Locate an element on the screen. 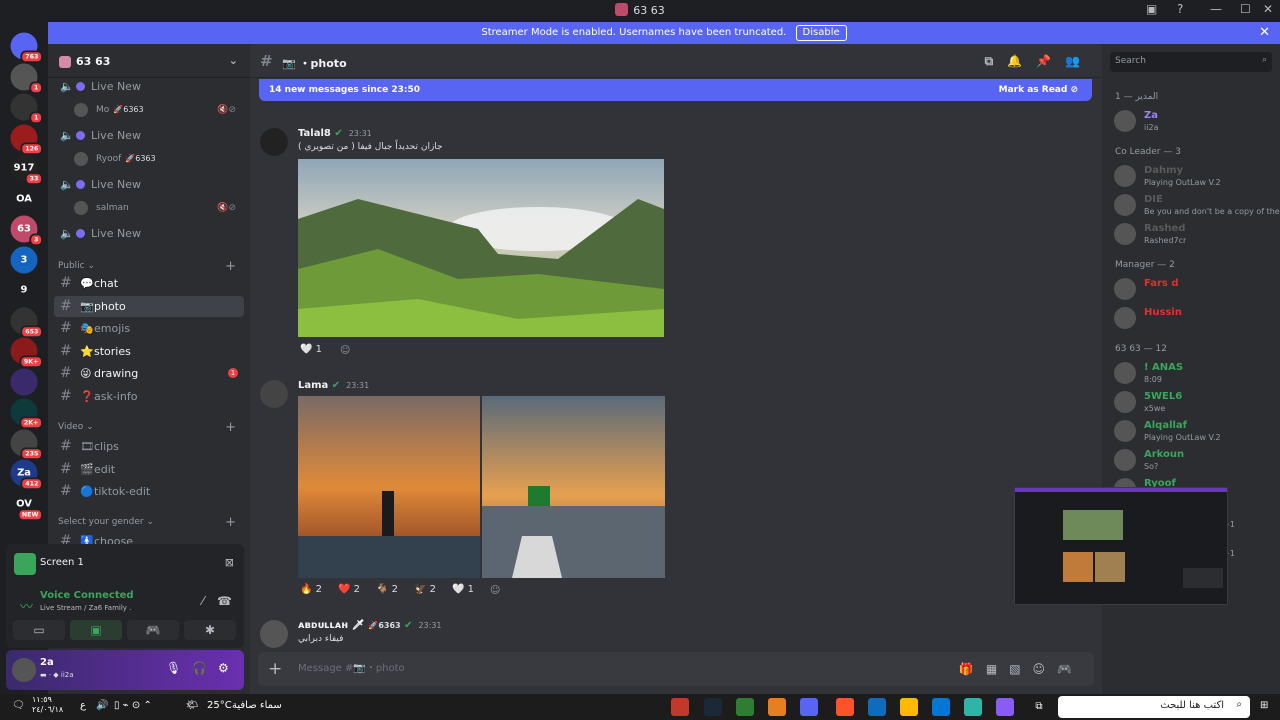 The height and width of the screenshot is (720, 1280). steam-icon is located at coordinates (713, 707).